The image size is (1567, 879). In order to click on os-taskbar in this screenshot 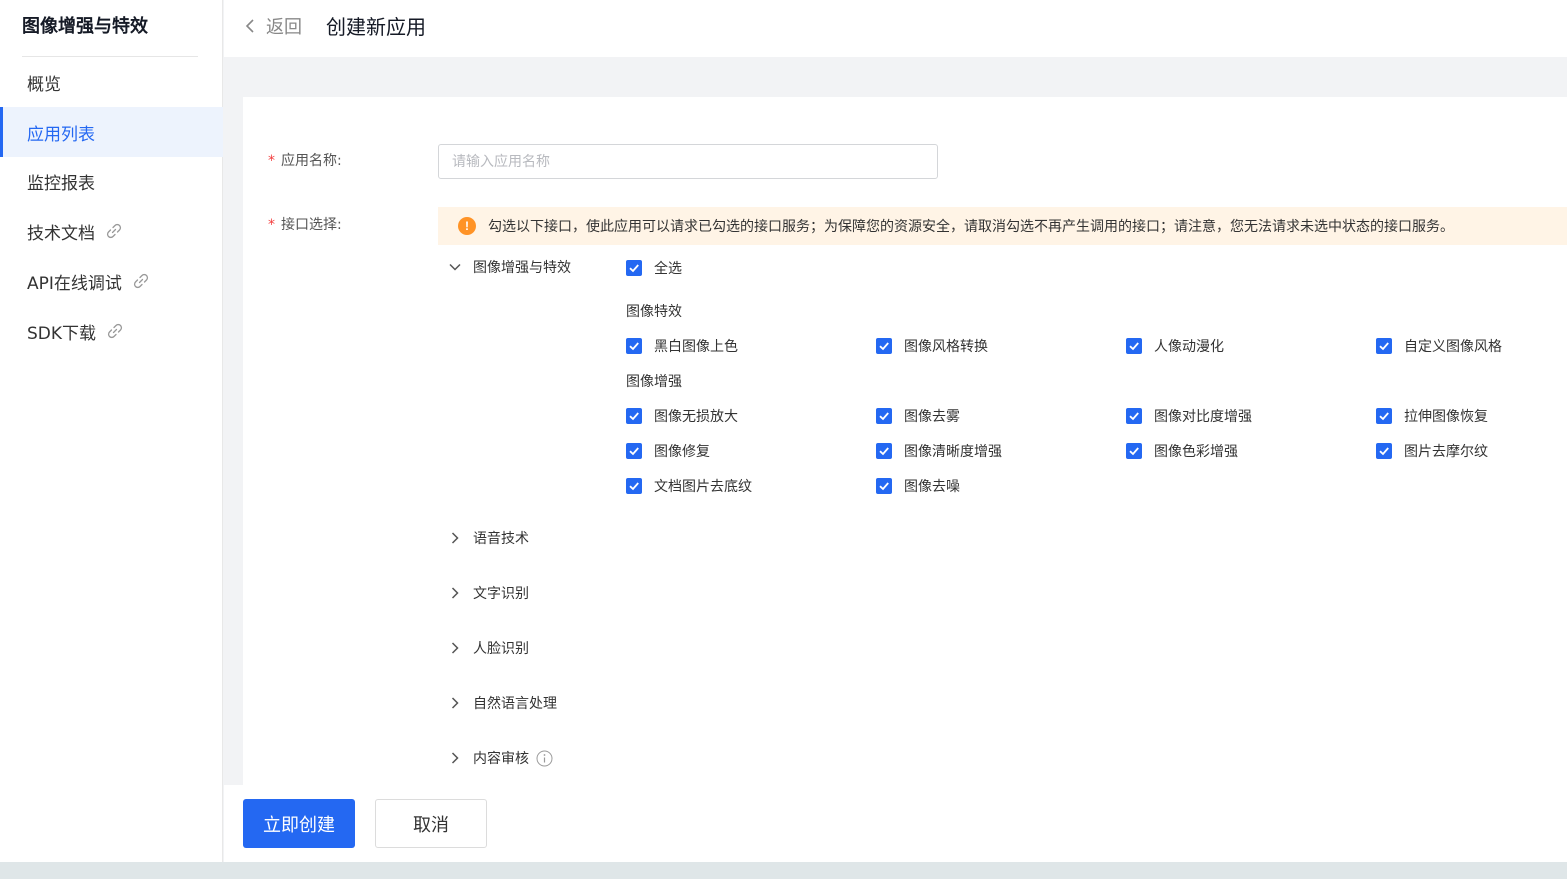, I will do `click(783, 870)`.